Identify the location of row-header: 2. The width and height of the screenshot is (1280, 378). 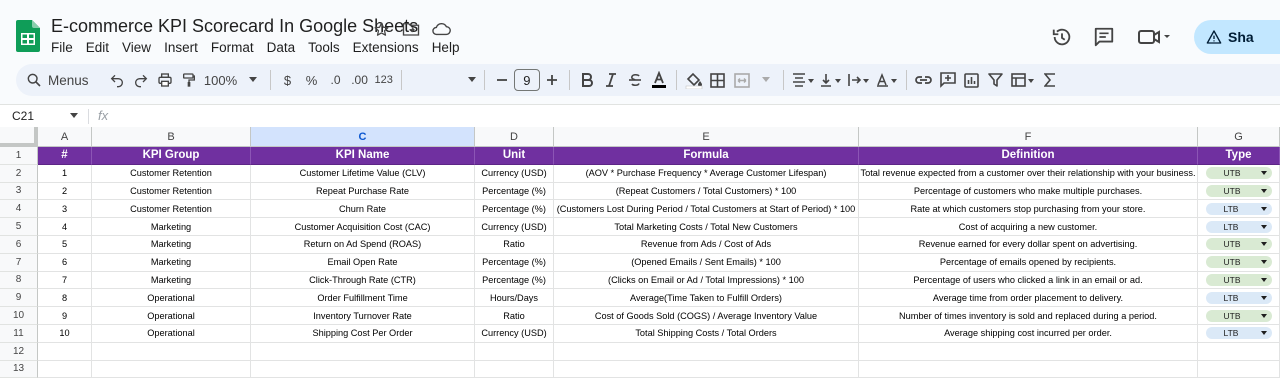
(19, 173).